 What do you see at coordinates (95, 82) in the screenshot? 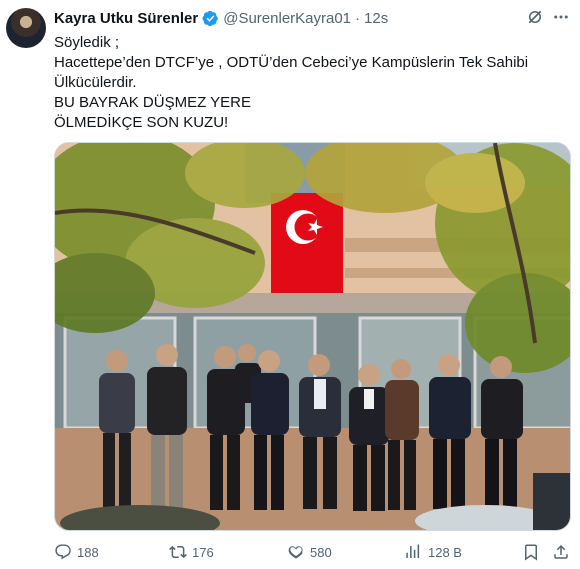
I see `tweet-text-line: Ülkücülerdir.` at bounding box center [95, 82].